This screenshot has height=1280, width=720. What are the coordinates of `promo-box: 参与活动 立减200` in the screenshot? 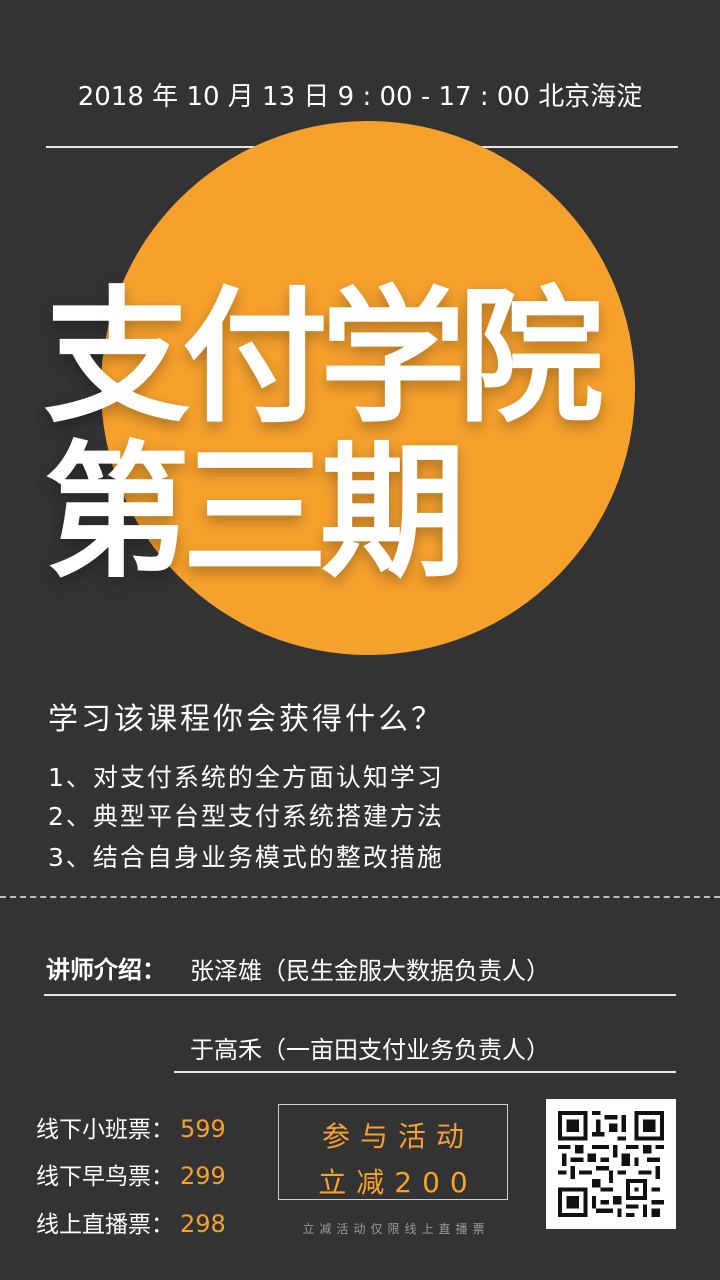 It's located at (393, 1152).